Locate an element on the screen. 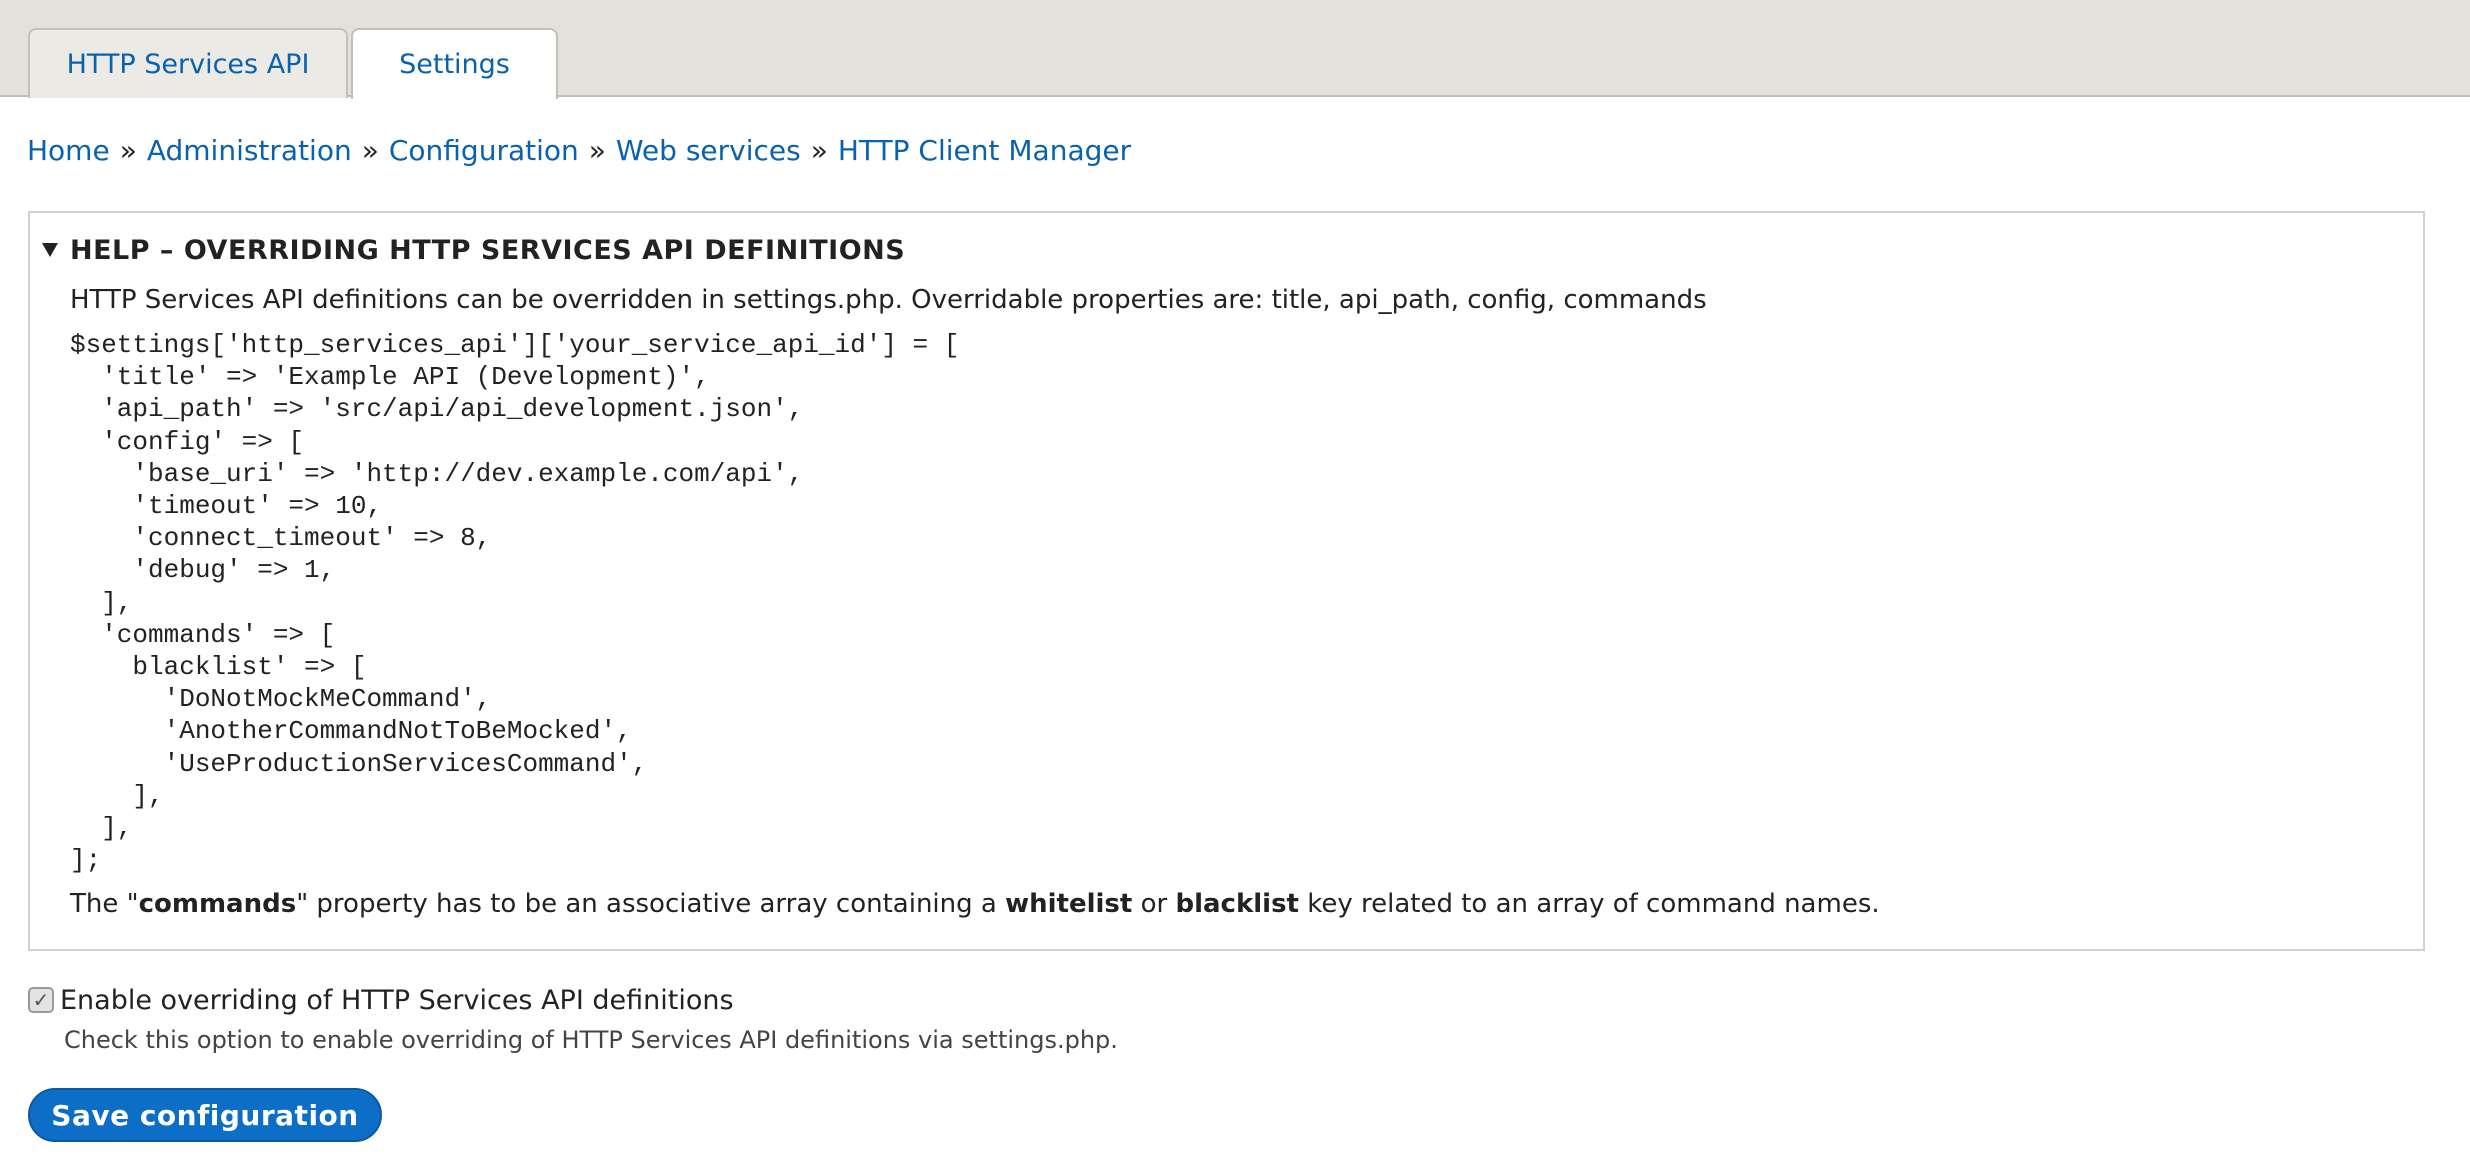  checkmark-icon: ✓ is located at coordinates (41, 1000).